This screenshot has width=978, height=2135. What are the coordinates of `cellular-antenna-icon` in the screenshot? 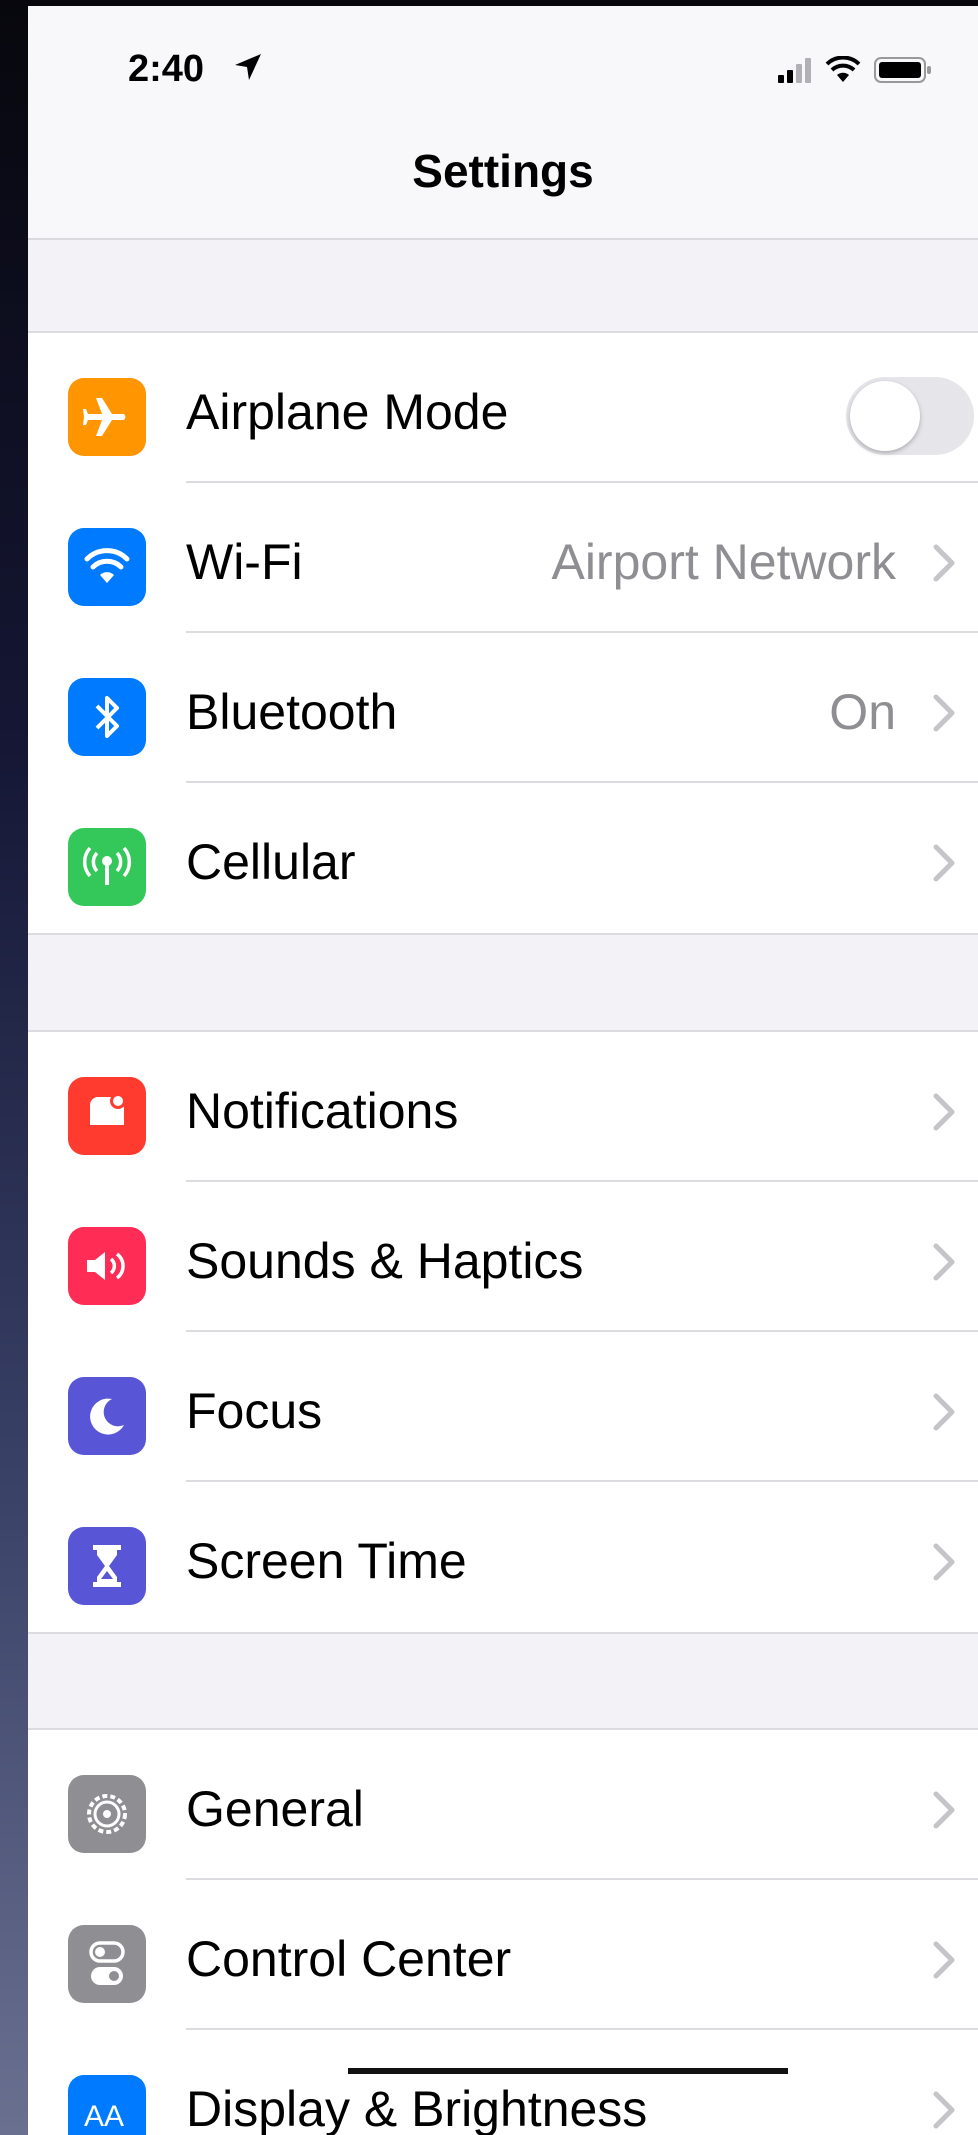 It's located at (107, 867).